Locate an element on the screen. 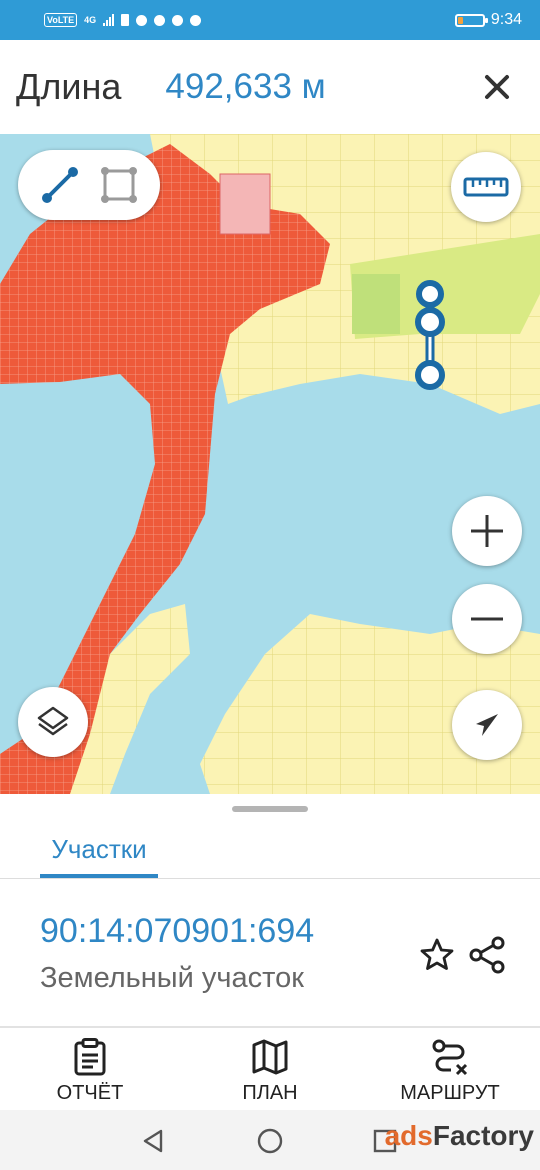 This screenshot has width=540, height=1170. route-label: МАРШРУТ is located at coordinates (450, 1093).